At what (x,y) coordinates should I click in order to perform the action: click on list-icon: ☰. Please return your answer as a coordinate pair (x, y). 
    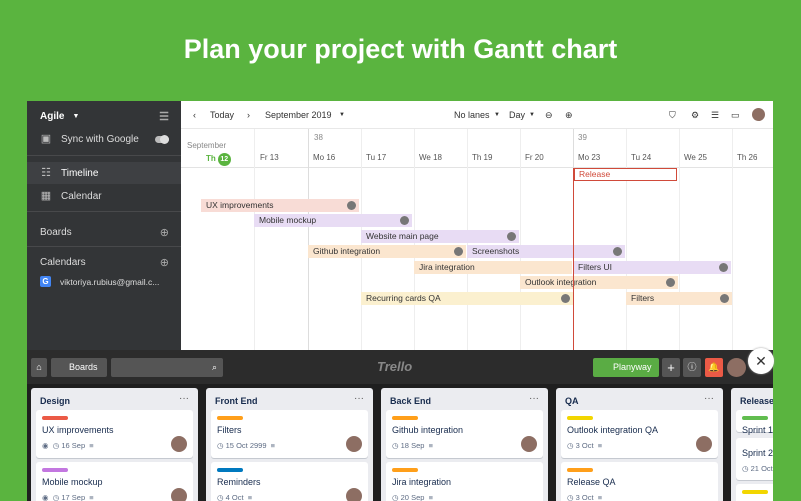
    Looking at the image, I should click on (715, 115).